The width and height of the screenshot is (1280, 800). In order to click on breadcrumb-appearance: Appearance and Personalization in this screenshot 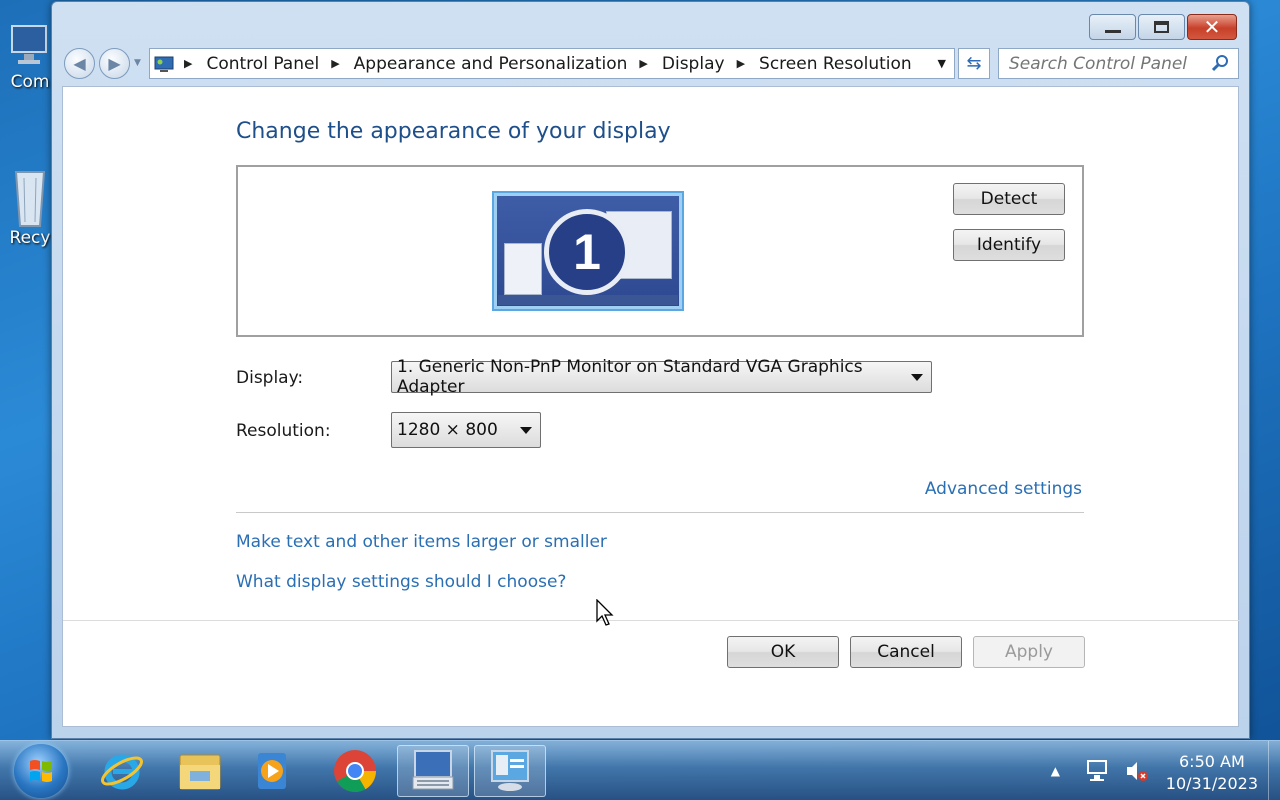, I will do `click(491, 64)`.